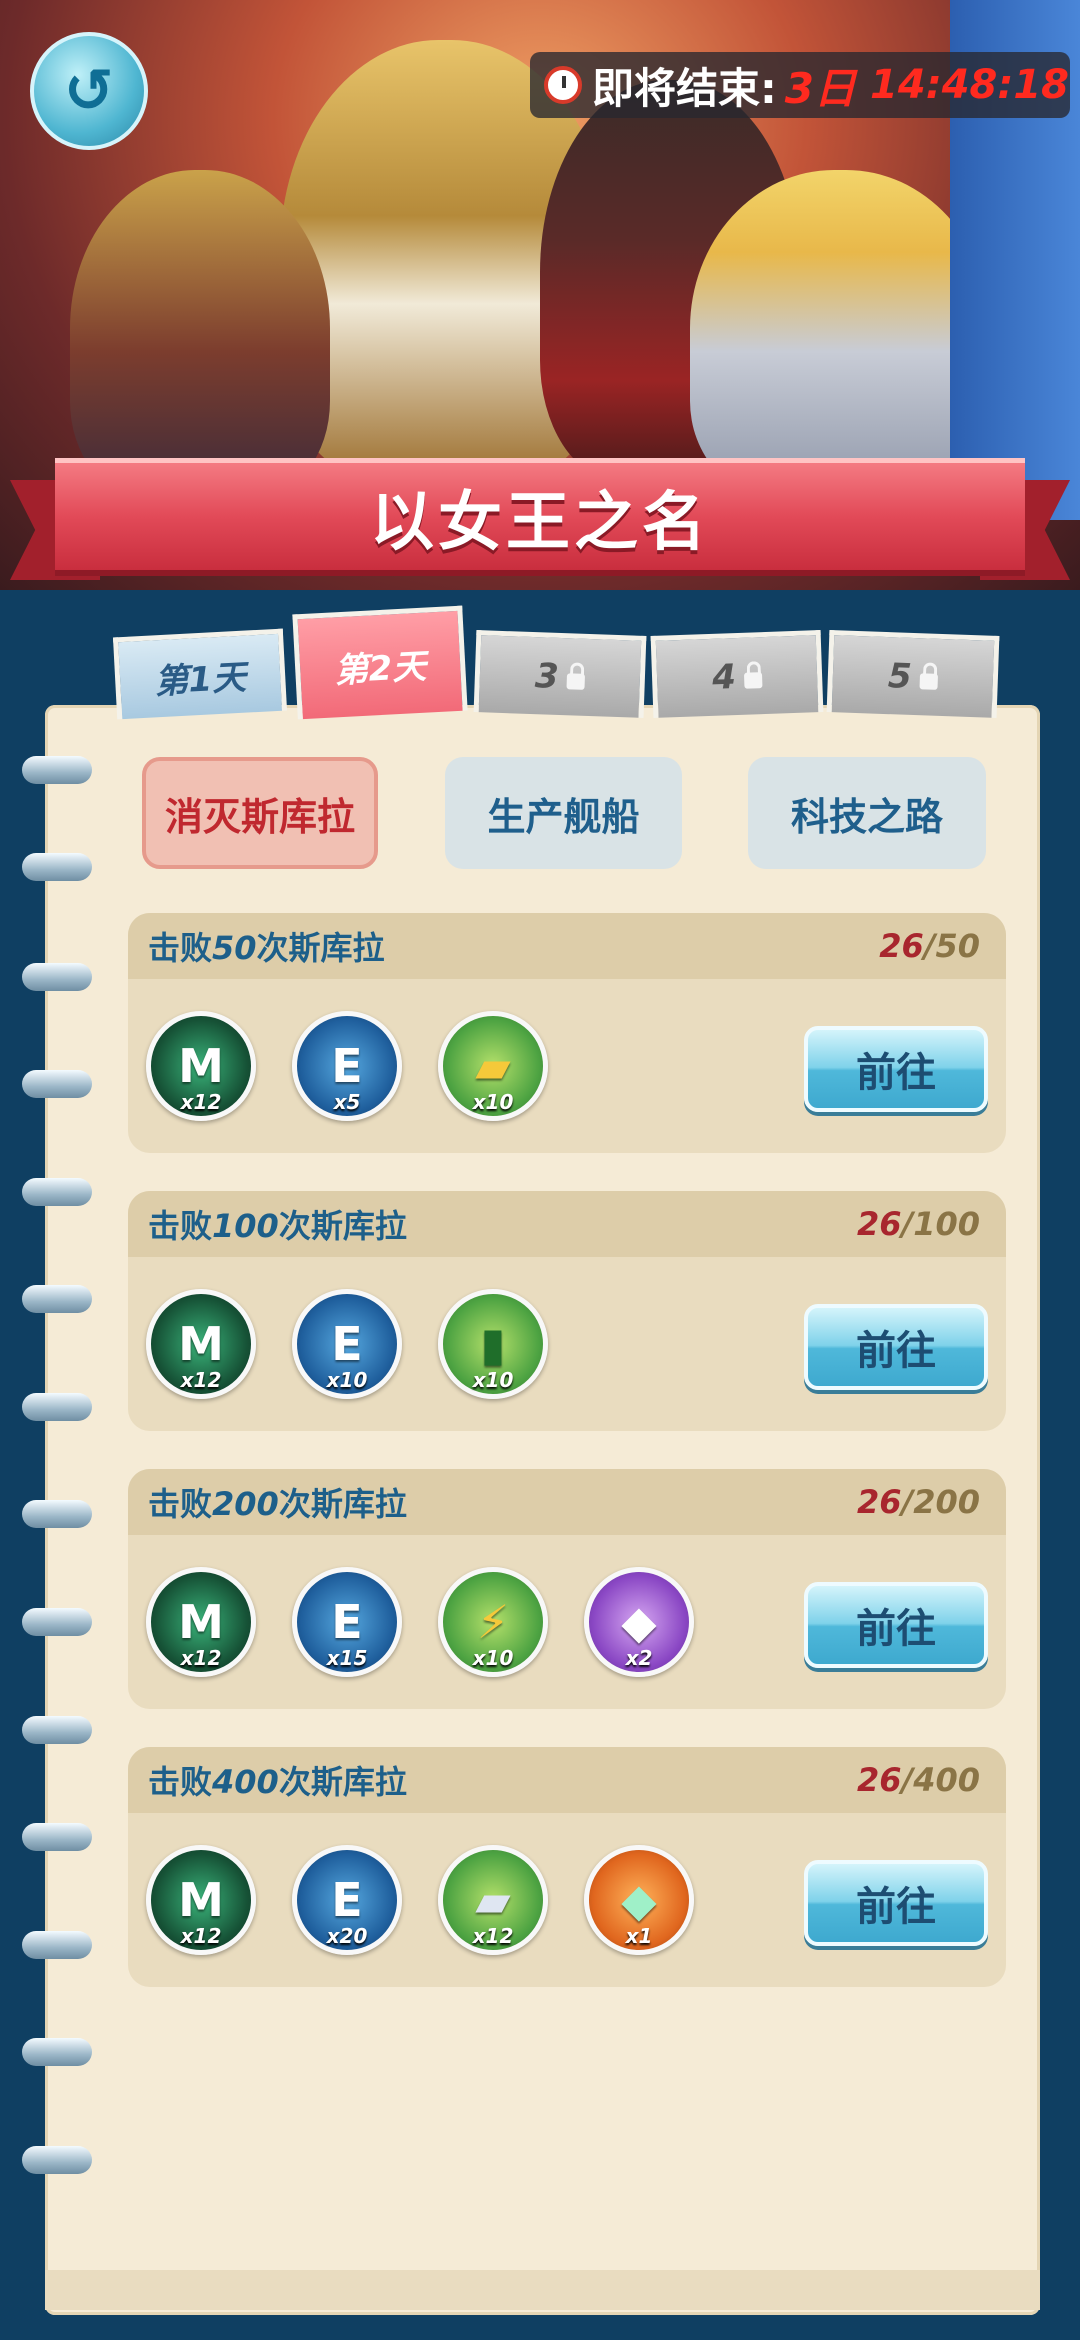 The width and height of the screenshot is (1080, 2340). I want to click on tab-day-2: 第2天, so click(380, 662).